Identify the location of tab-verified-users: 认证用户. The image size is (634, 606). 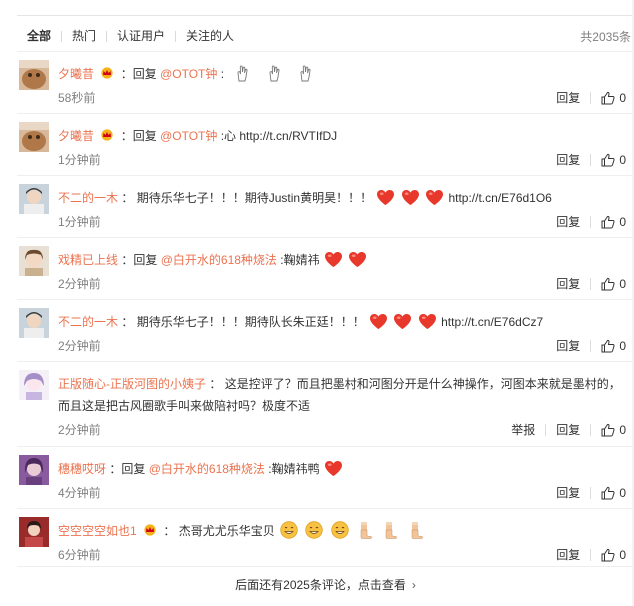
(141, 36).